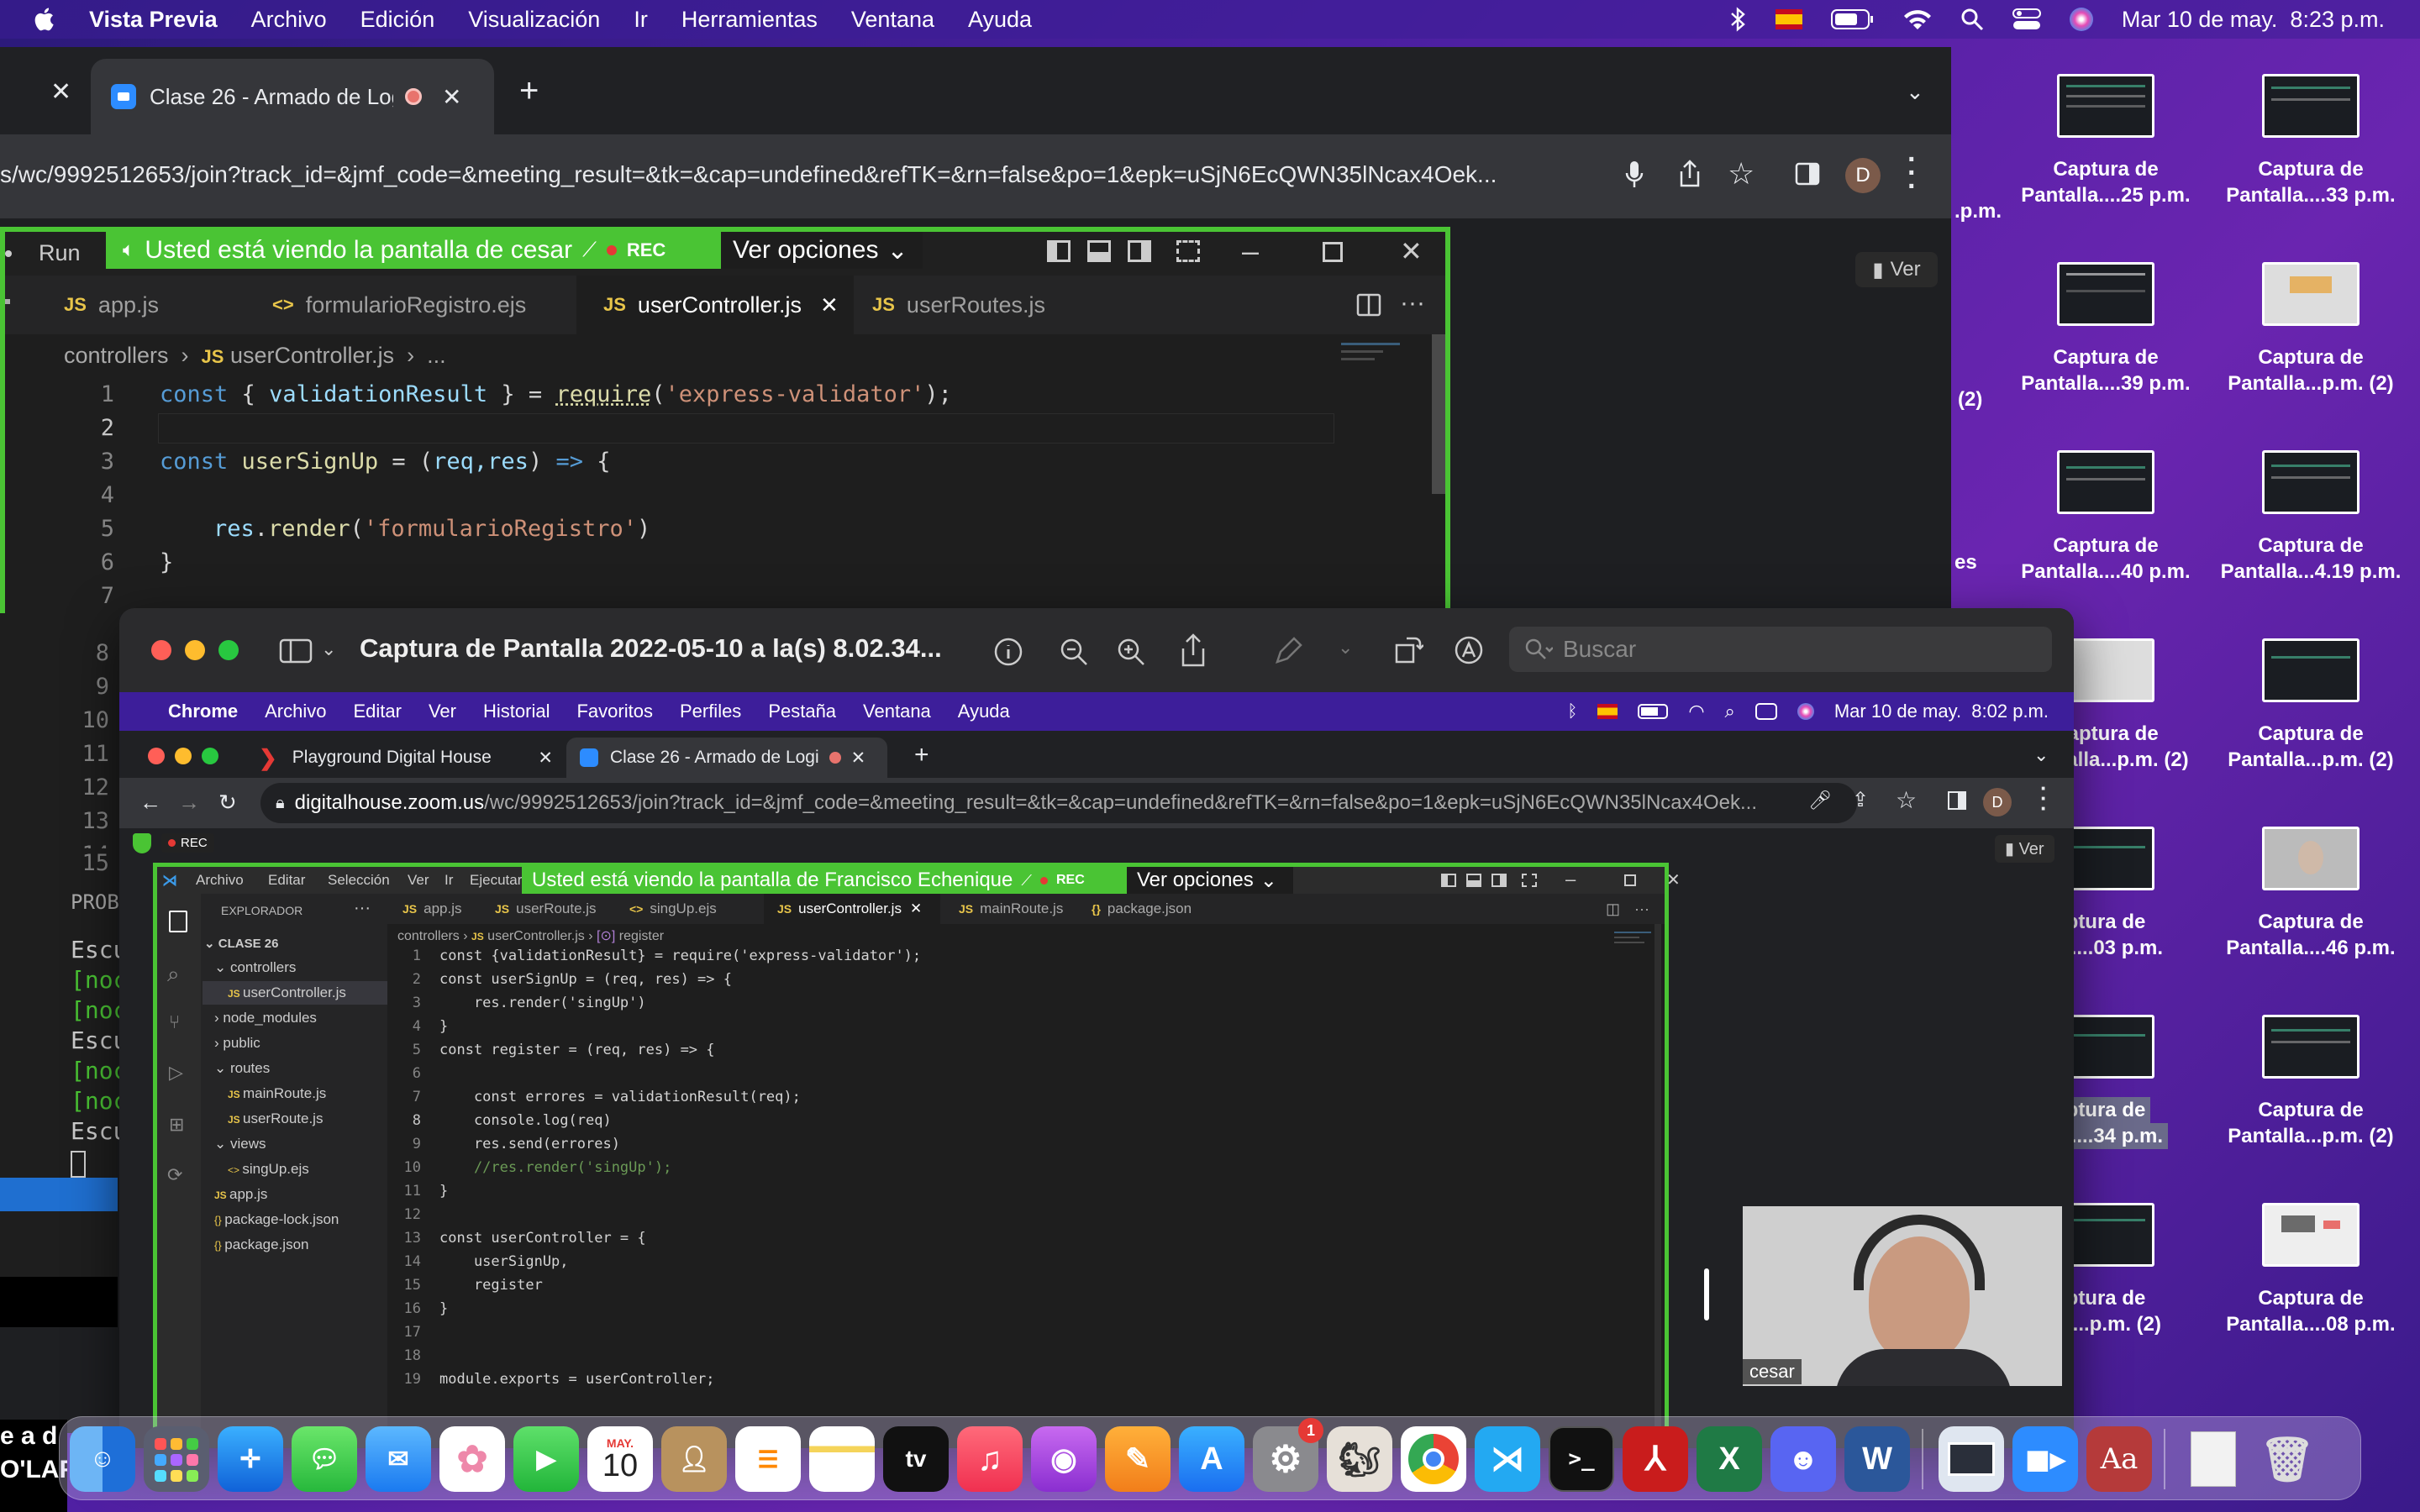 The image size is (2420, 1512). What do you see at coordinates (1074, 652) in the screenshot?
I see `zoom-out-icon` at bounding box center [1074, 652].